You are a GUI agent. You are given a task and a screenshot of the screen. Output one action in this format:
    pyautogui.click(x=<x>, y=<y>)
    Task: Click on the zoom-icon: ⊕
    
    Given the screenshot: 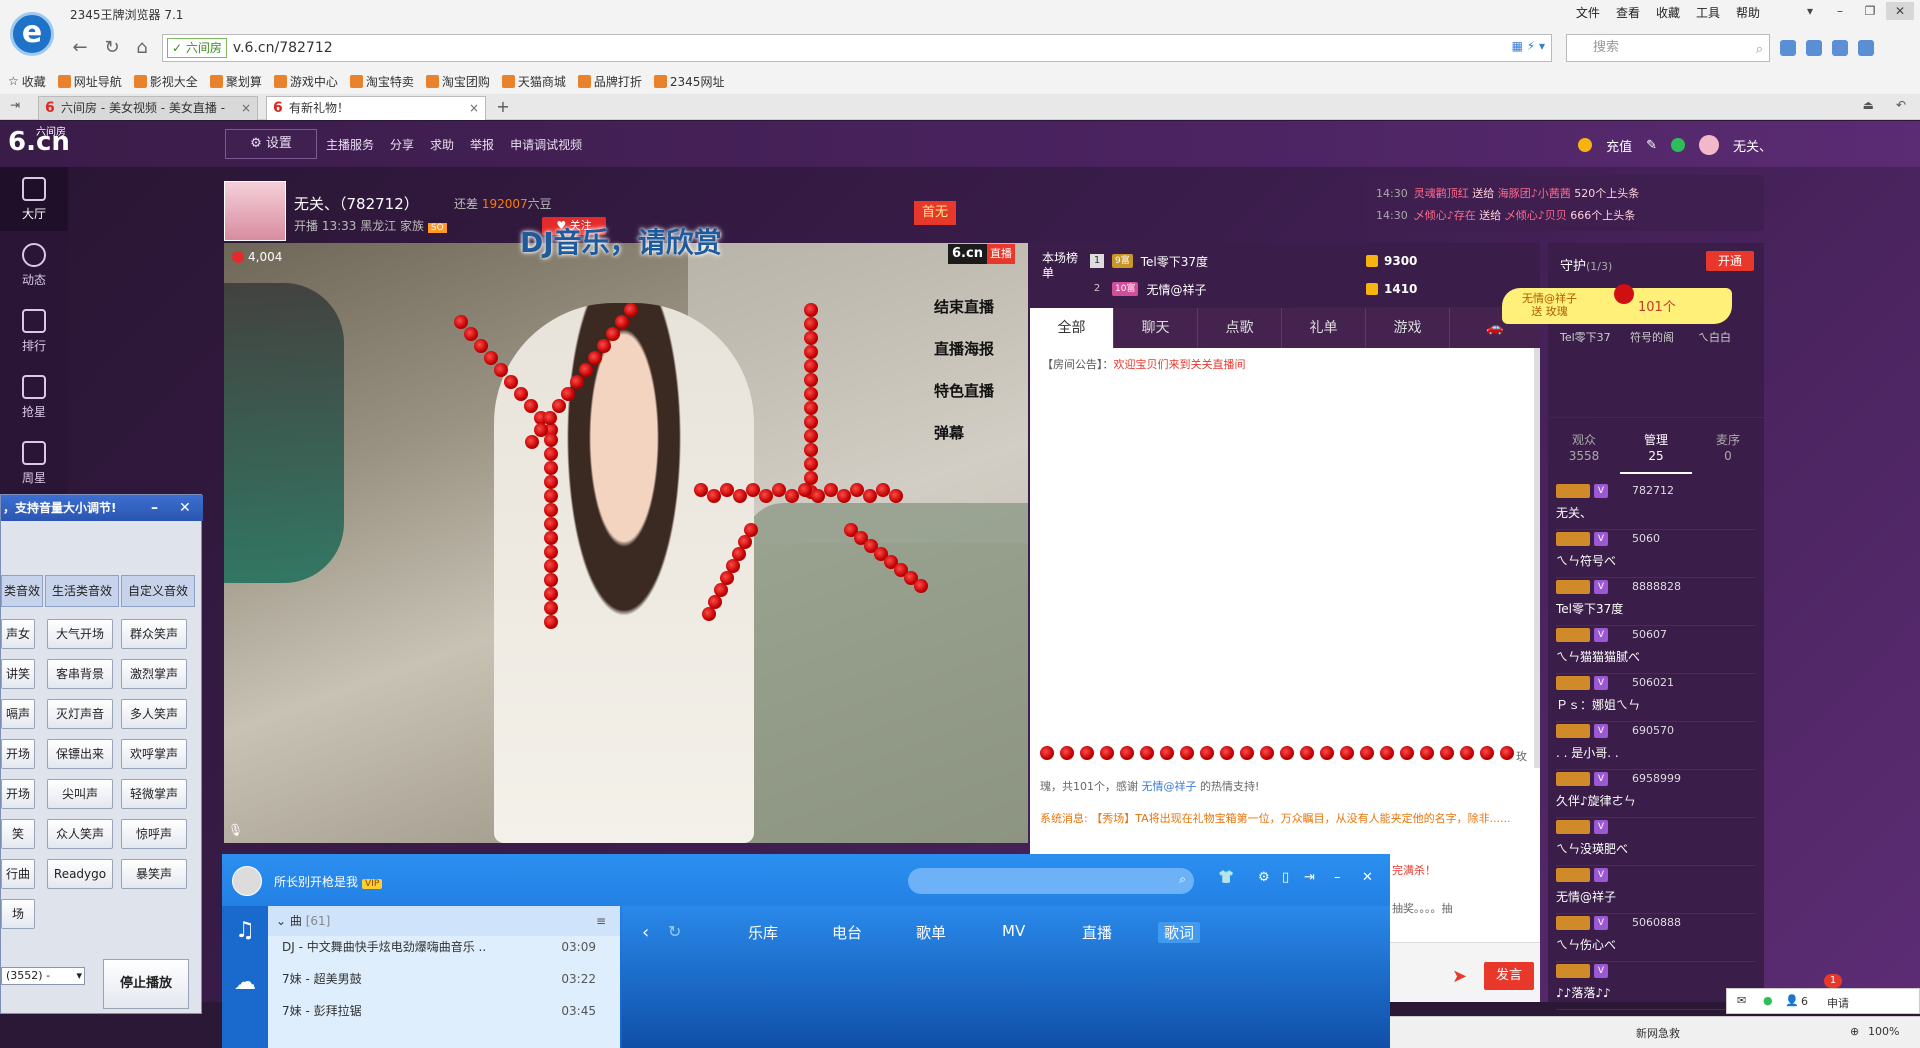 What is the action you would take?
    pyautogui.click(x=1854, y=1031)
    